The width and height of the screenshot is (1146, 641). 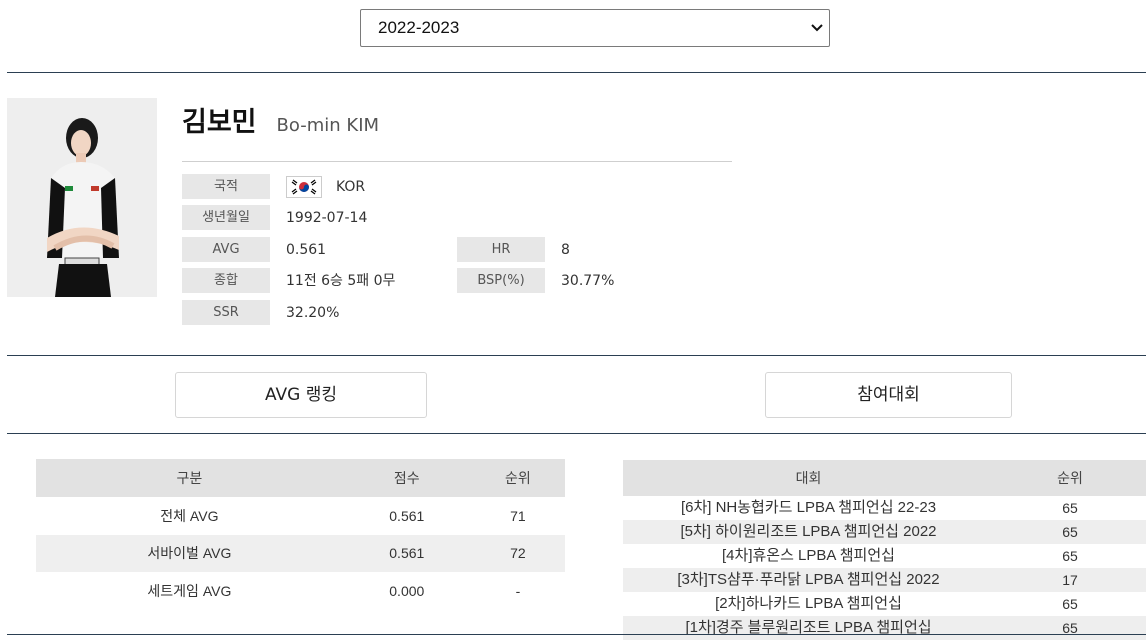 What do you see at coordinates (517, 553) in the screenshot?
I see `table-cell: 72` at bounding box center [517, 553].